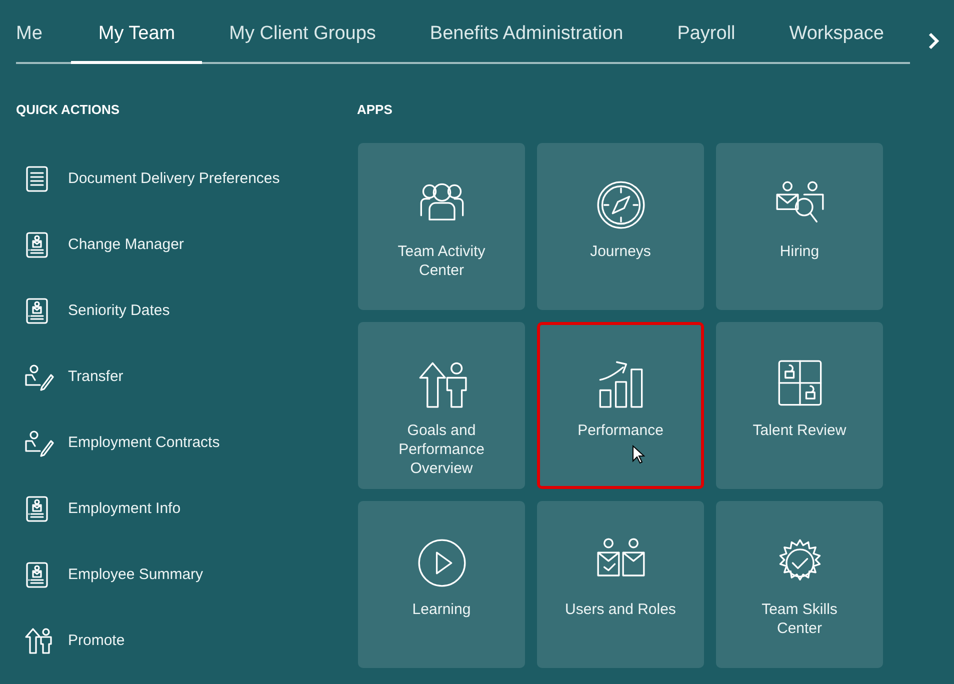 This screenshot has width=954, height=684. I want to click on nav-tab: Payroll, so click(706, 42).